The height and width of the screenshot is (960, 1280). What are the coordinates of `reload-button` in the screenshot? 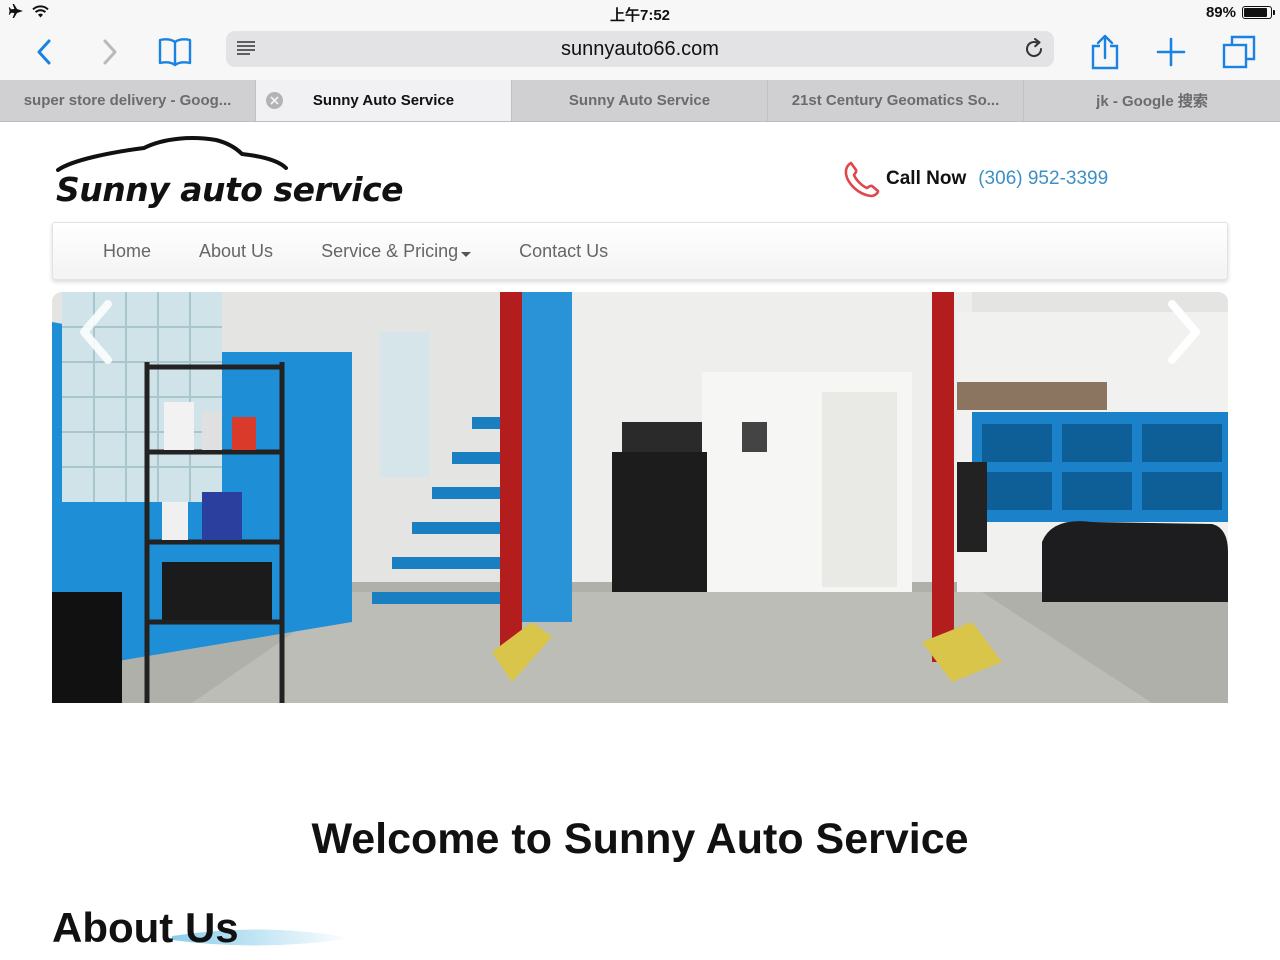 It's located at (1034, 49).